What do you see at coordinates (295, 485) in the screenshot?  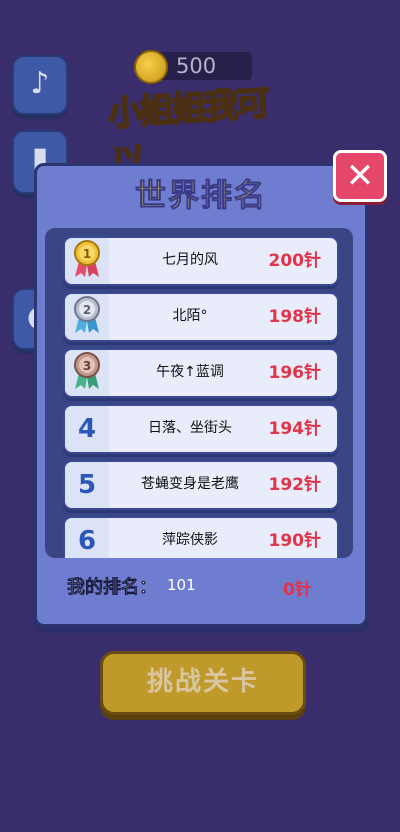 I see `player-score: 192针` at bounding box center [295, 485].